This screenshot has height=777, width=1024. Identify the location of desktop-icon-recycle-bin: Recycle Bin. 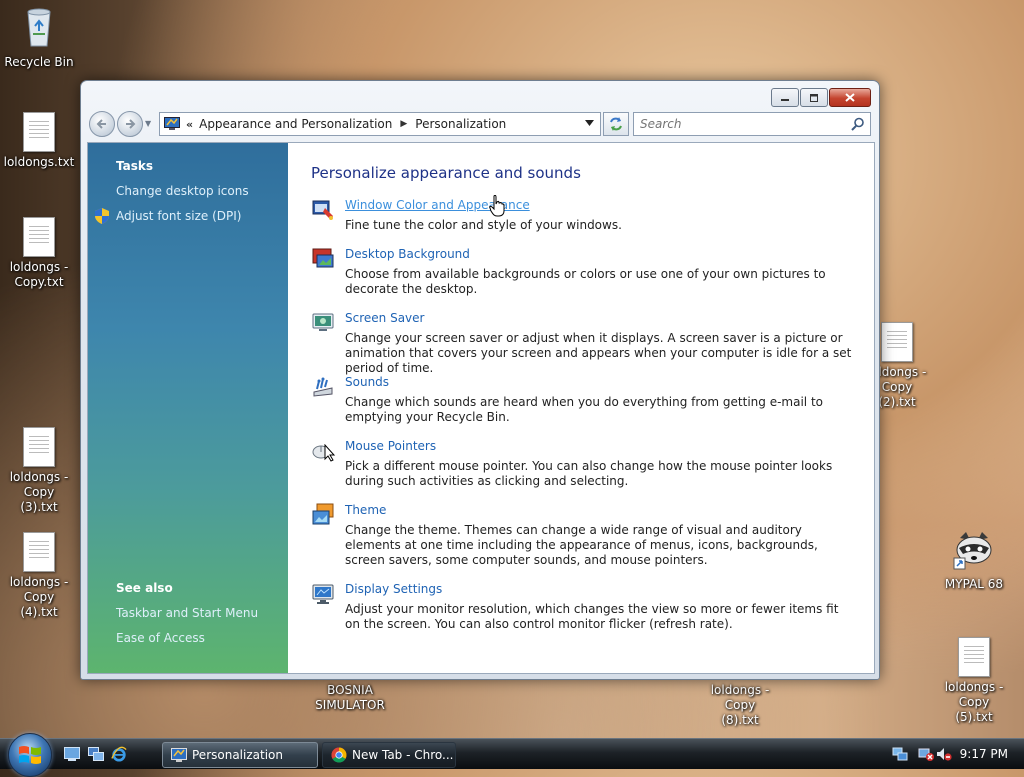
(39, 37).